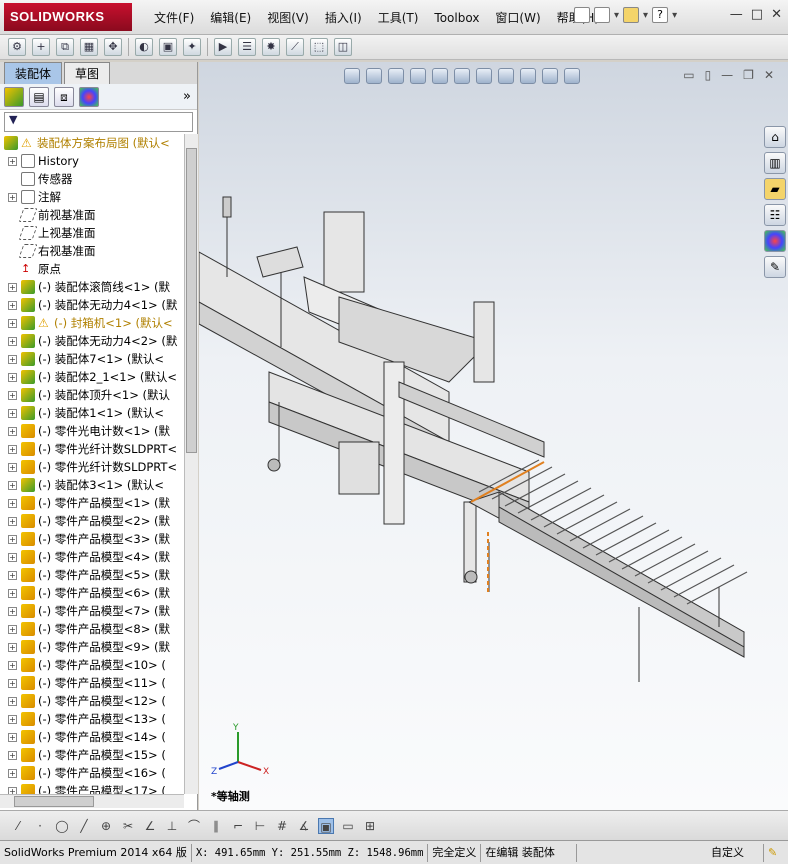  What do you see at coordinates (98, 122) in the screenshot?
I see `tree-filter: ▼` at bounding box center [98, 122].